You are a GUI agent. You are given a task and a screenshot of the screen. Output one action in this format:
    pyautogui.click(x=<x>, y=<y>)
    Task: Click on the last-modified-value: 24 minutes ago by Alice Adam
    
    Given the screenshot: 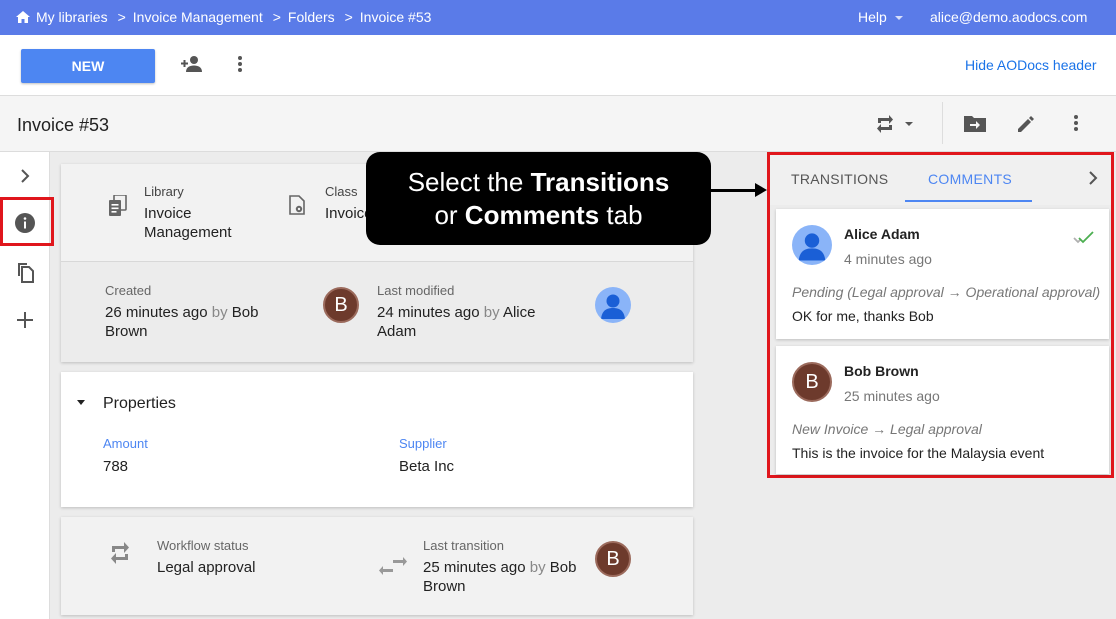 What is the action you would take?
    pyautogui.click(x=477, y=322)
    